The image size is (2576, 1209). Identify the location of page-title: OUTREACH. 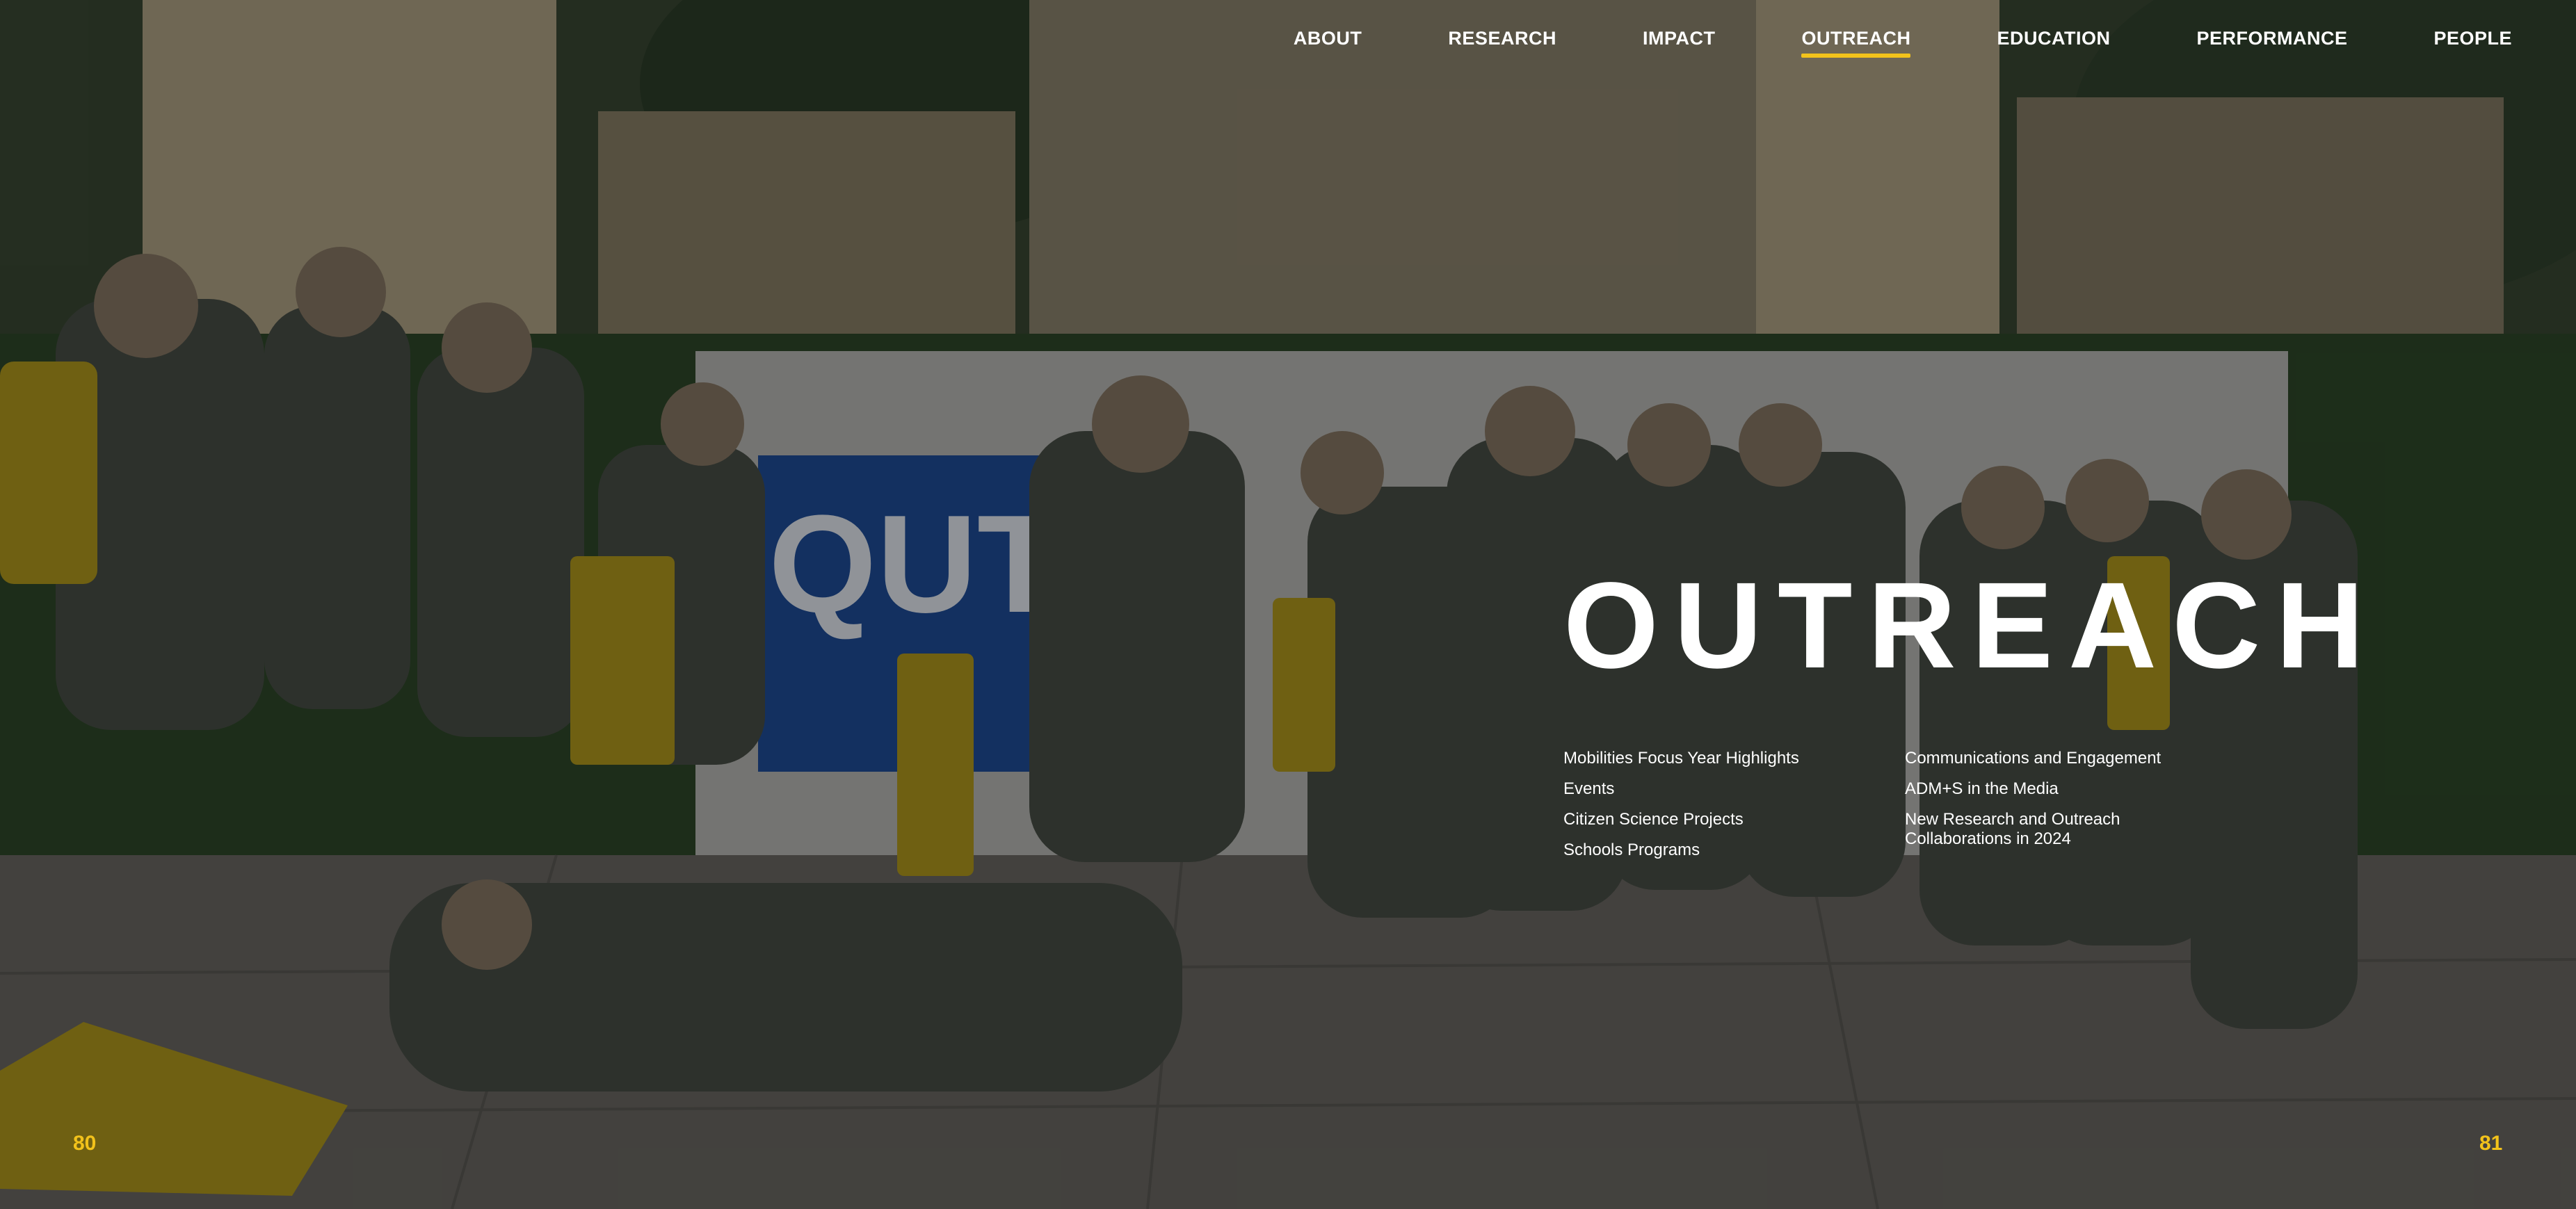
(1971, 626).